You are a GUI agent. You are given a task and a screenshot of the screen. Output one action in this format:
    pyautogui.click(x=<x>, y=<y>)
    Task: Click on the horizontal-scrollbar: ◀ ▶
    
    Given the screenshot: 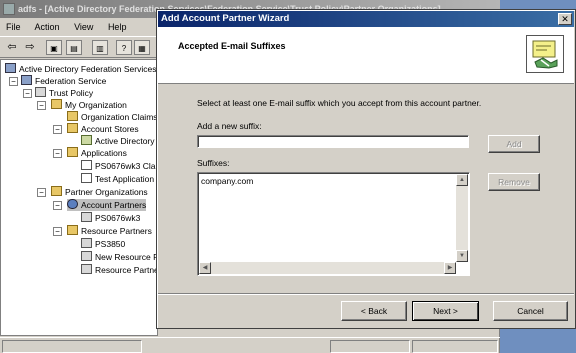 What is the action you would take?
    pyautogui.click(x=327, y=268)
    